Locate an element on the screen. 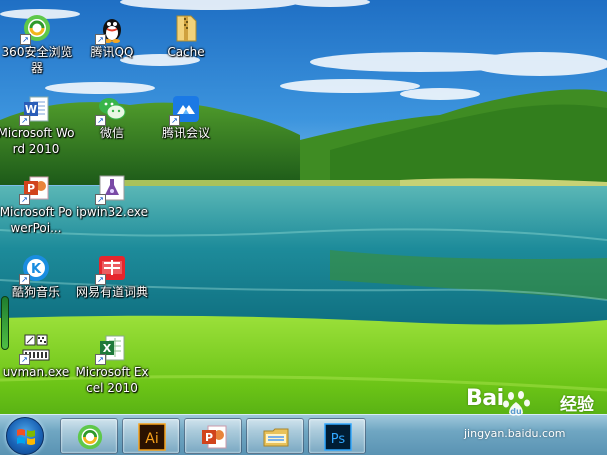 Image resolution: width=607 pixels, height=455 pixels. desktop-icon-youdao: ↗ 网易有道词典 is located at coordinates (112, 276).